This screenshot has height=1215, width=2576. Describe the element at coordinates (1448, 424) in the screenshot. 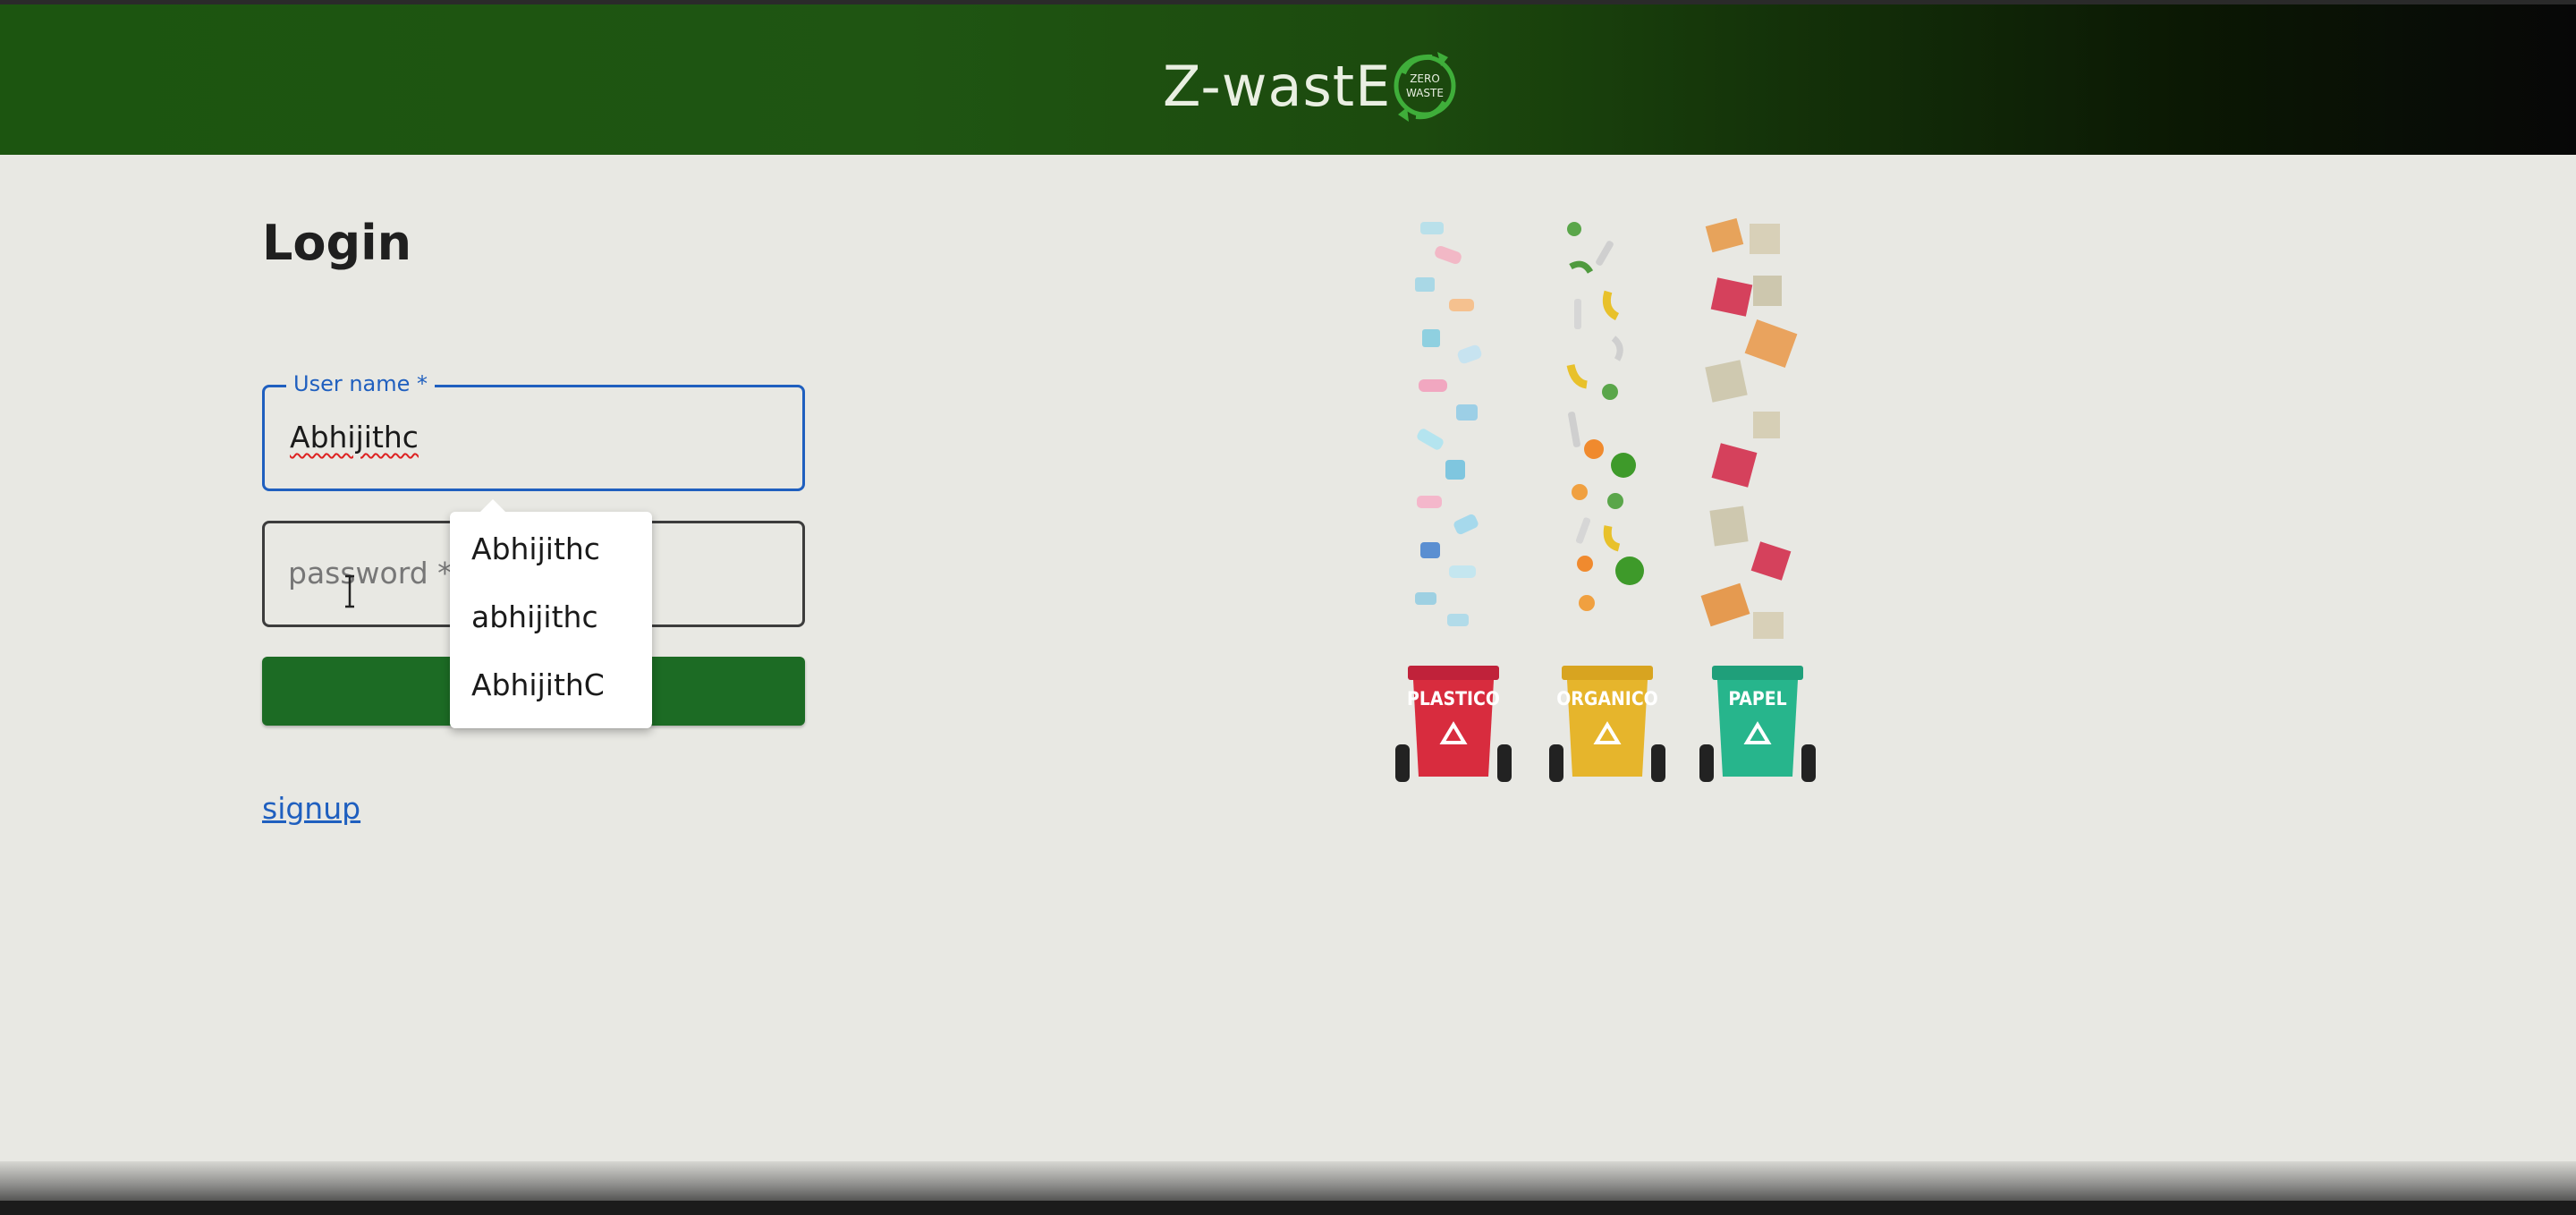

I see `falling-plastic-items` at that location.